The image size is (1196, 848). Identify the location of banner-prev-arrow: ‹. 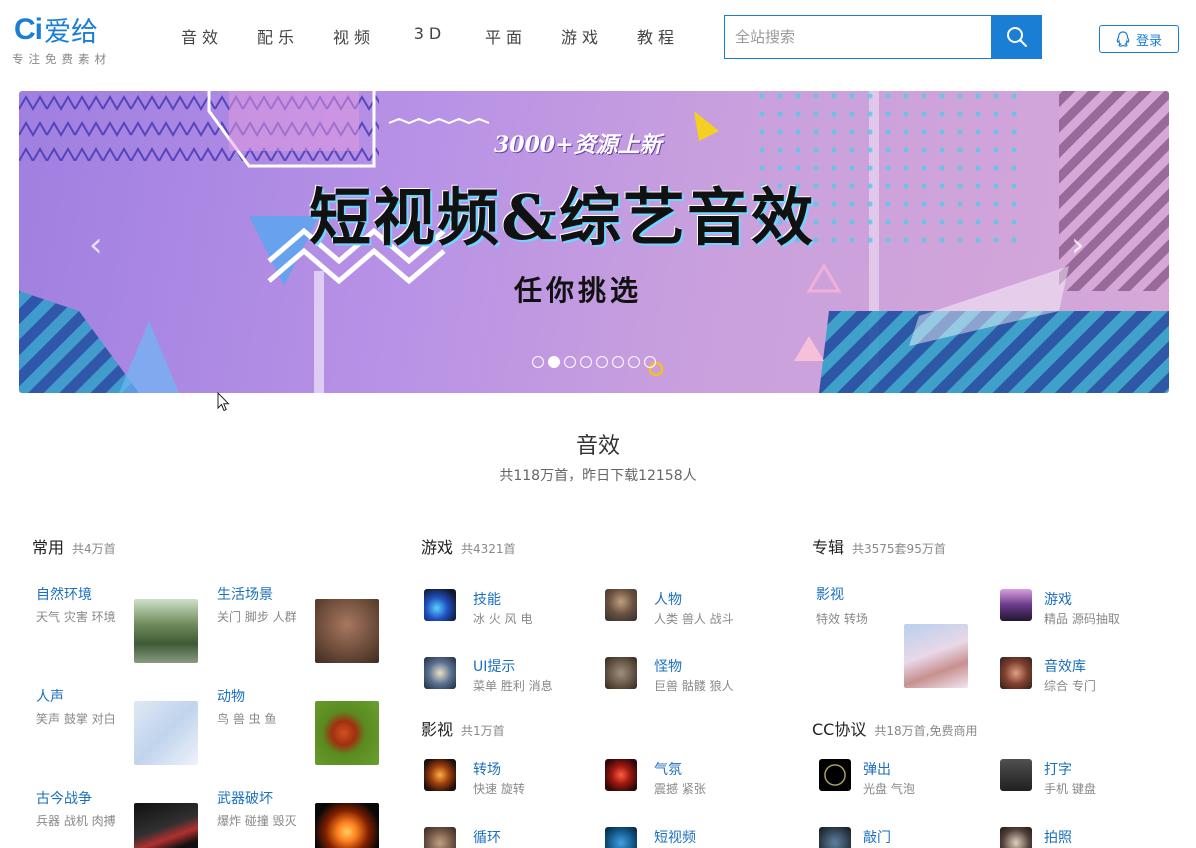
(96, 245).